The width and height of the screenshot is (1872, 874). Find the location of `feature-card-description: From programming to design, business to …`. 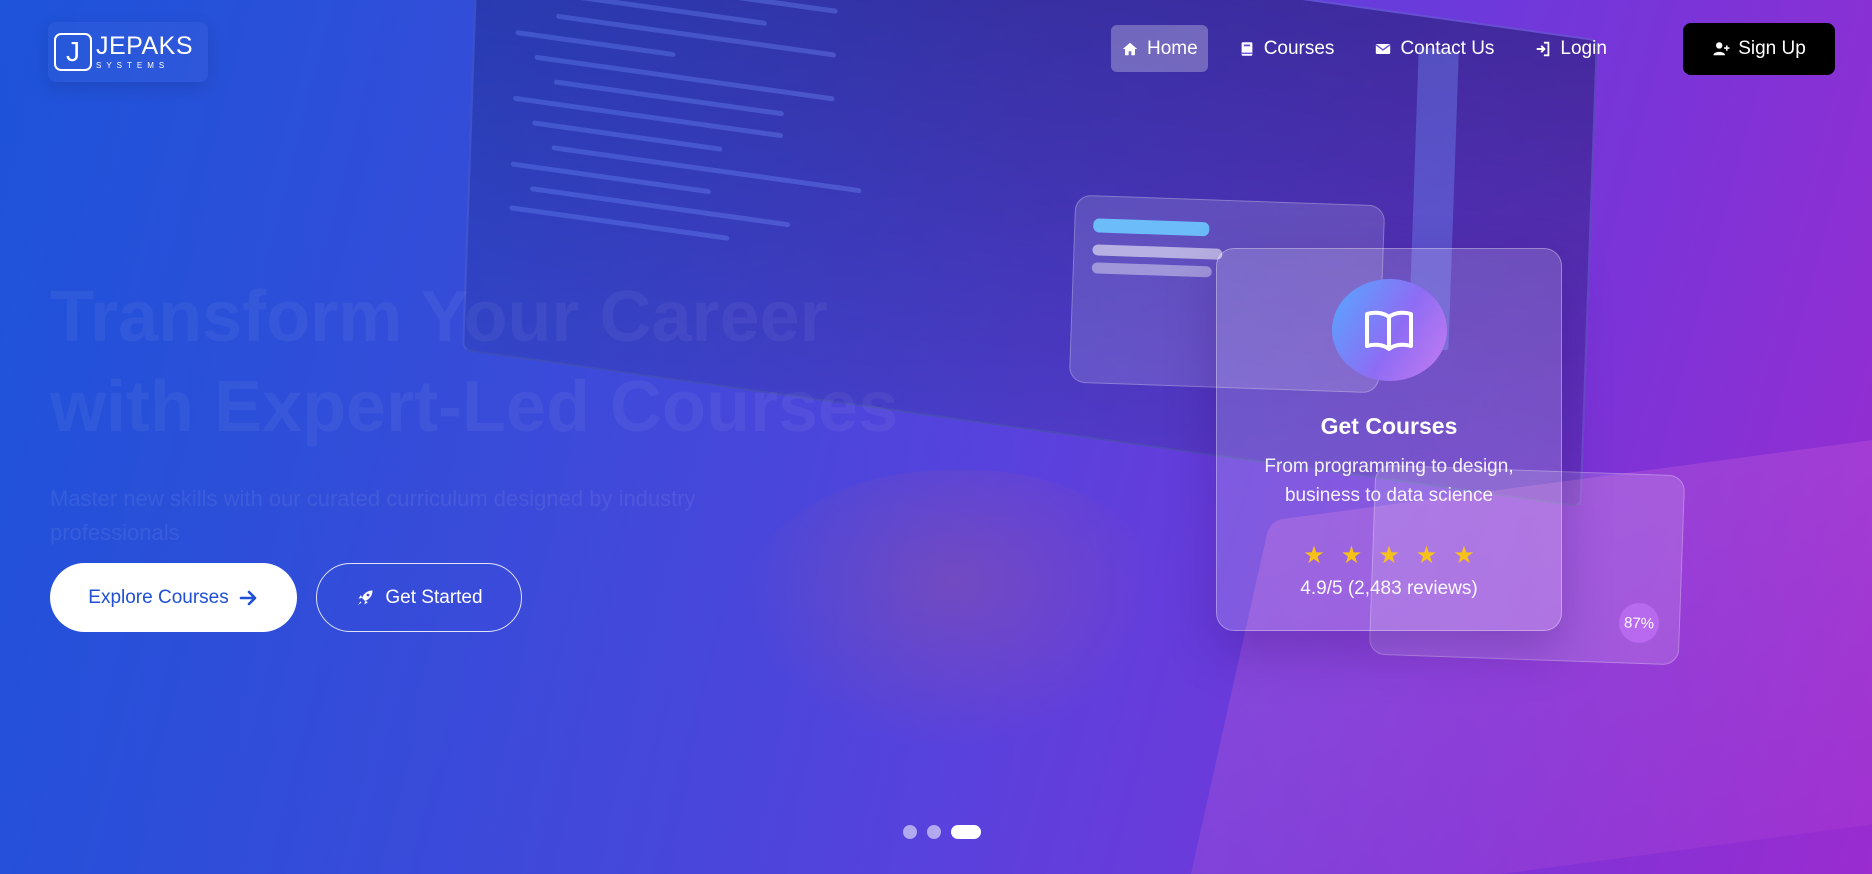

feature-card-description: From programming to design, business to … is located at coordinates (1389, 481).